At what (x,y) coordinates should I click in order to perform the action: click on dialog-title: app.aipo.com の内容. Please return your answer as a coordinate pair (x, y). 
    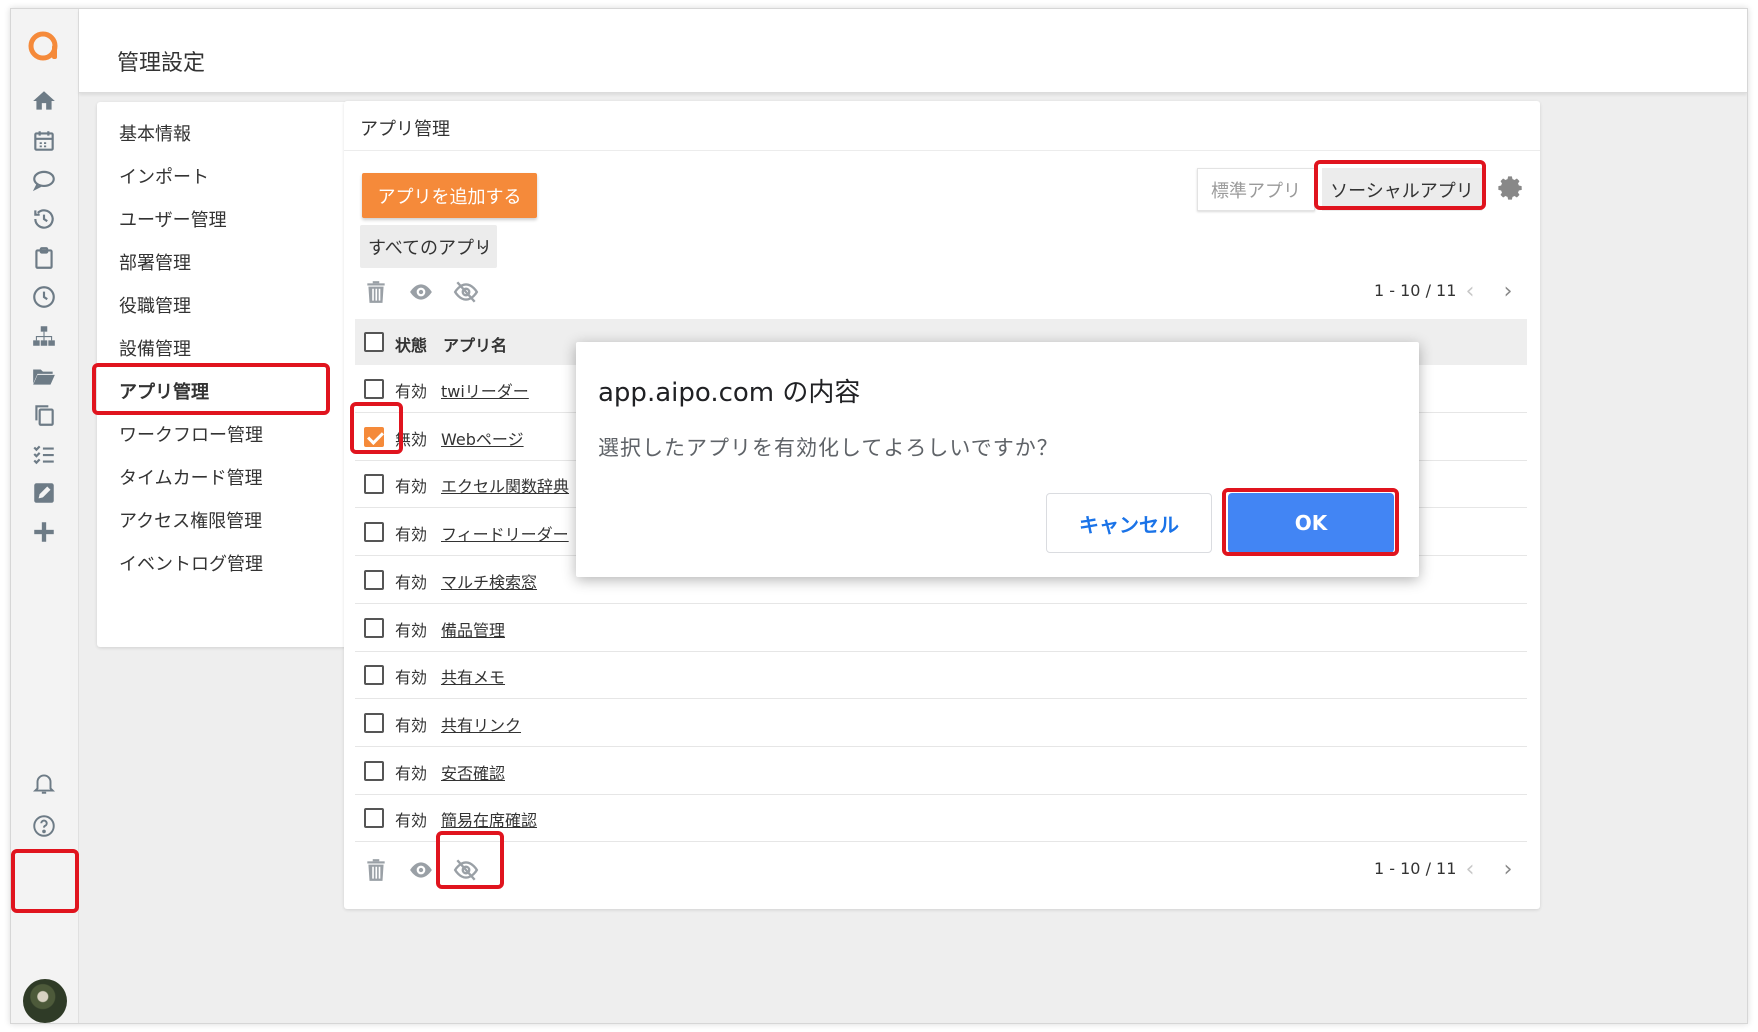
    Looking at the image, I should click on (729, 393).